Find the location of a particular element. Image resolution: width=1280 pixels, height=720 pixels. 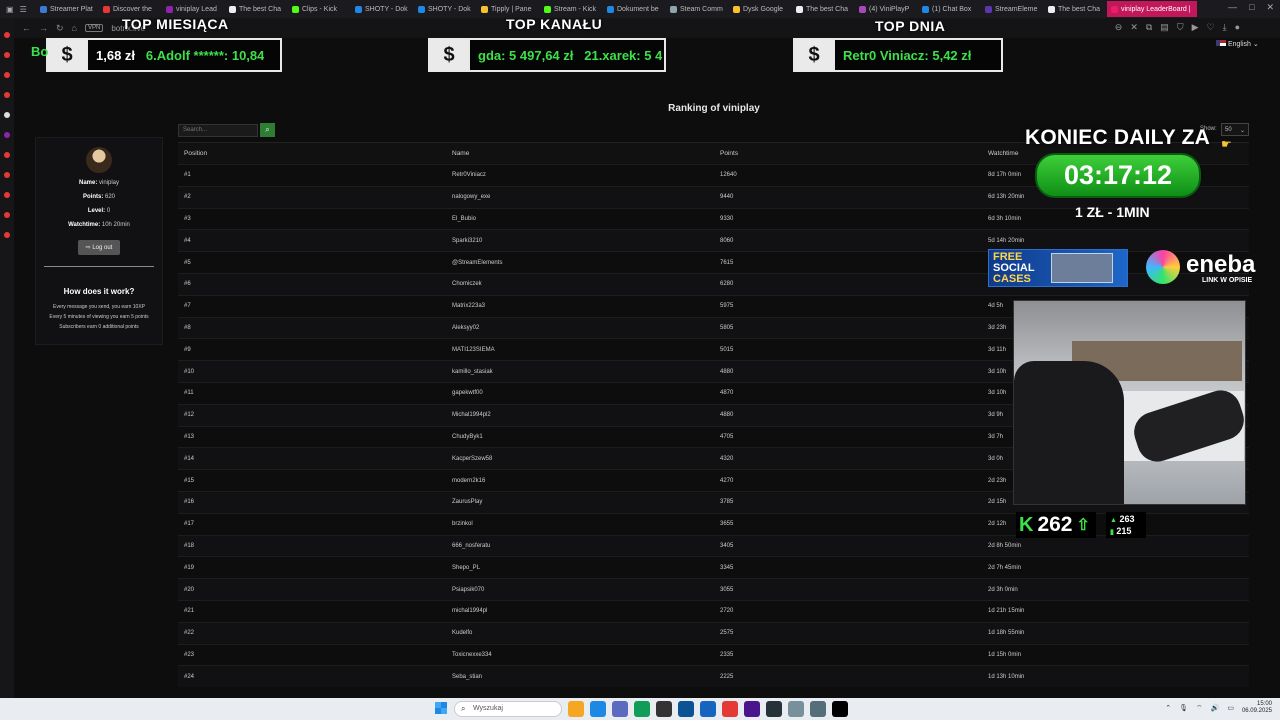

download-icon: ⤓ is located at coordinates (1225, 27).